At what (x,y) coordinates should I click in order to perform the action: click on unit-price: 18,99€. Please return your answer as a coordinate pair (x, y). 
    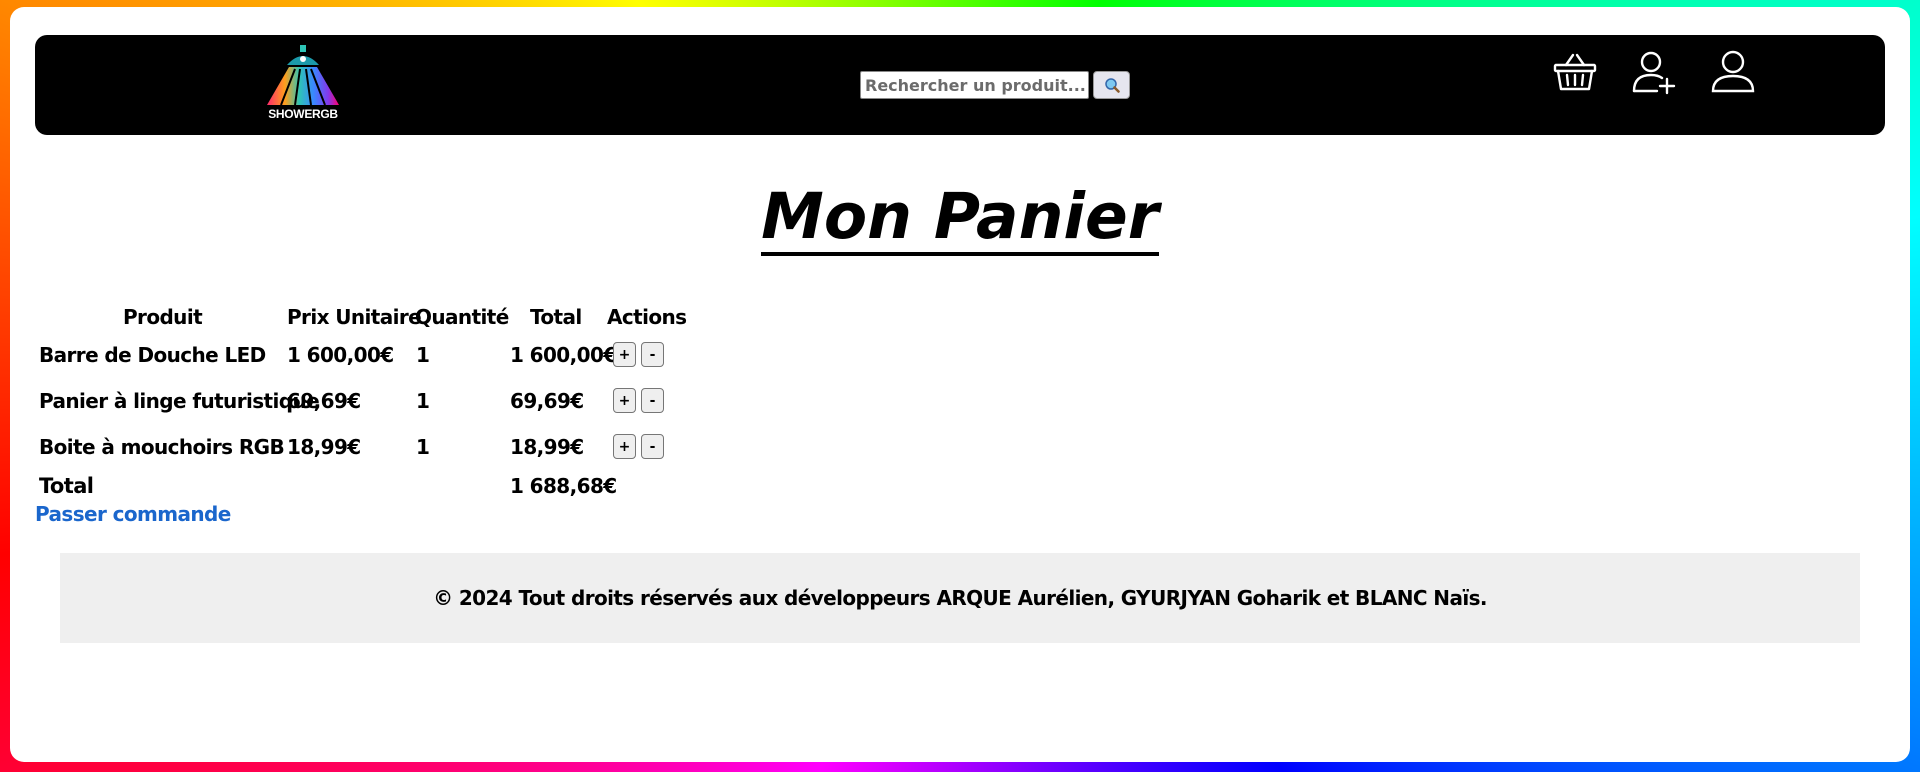
    Looking at the image, I should click on (324, 447).